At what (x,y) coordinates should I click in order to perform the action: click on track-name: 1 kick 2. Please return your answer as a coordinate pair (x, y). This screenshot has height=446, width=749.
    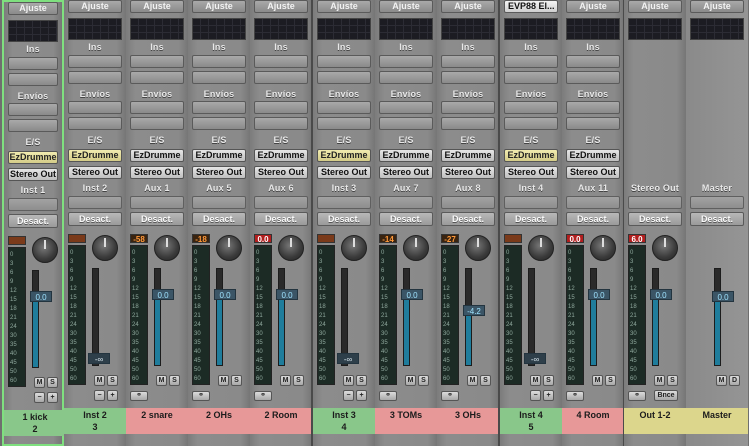
    Looking at the image, I should click on (35, 423).